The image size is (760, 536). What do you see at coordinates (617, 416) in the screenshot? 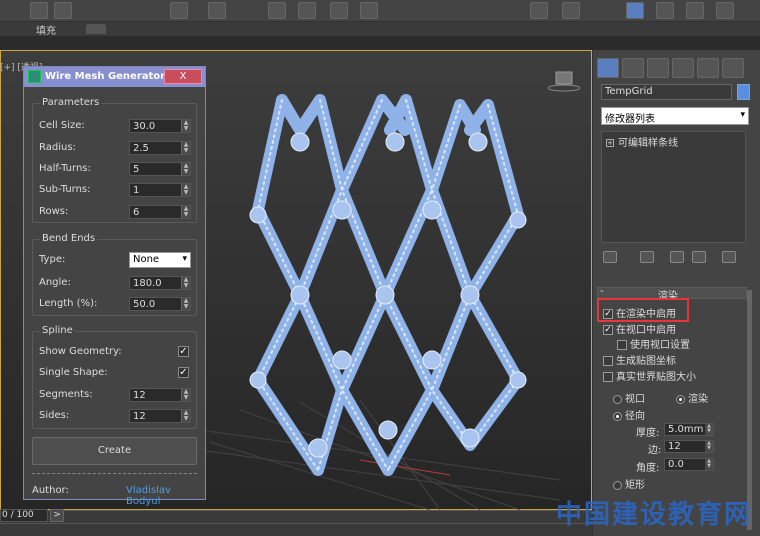
I see `radial-radio` at bounding box center [617, 416].